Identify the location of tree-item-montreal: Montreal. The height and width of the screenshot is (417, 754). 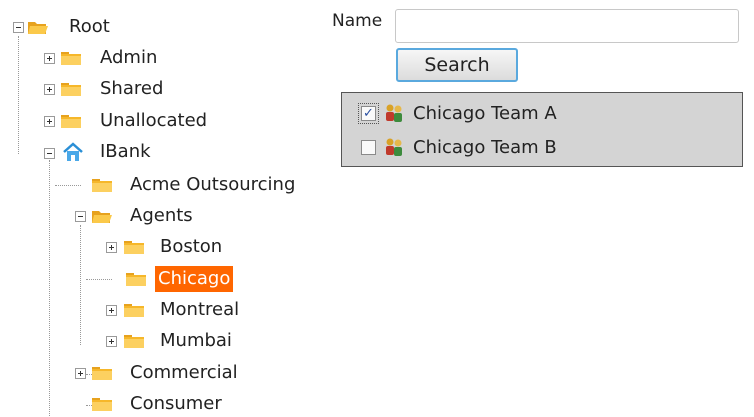
(199, 310).